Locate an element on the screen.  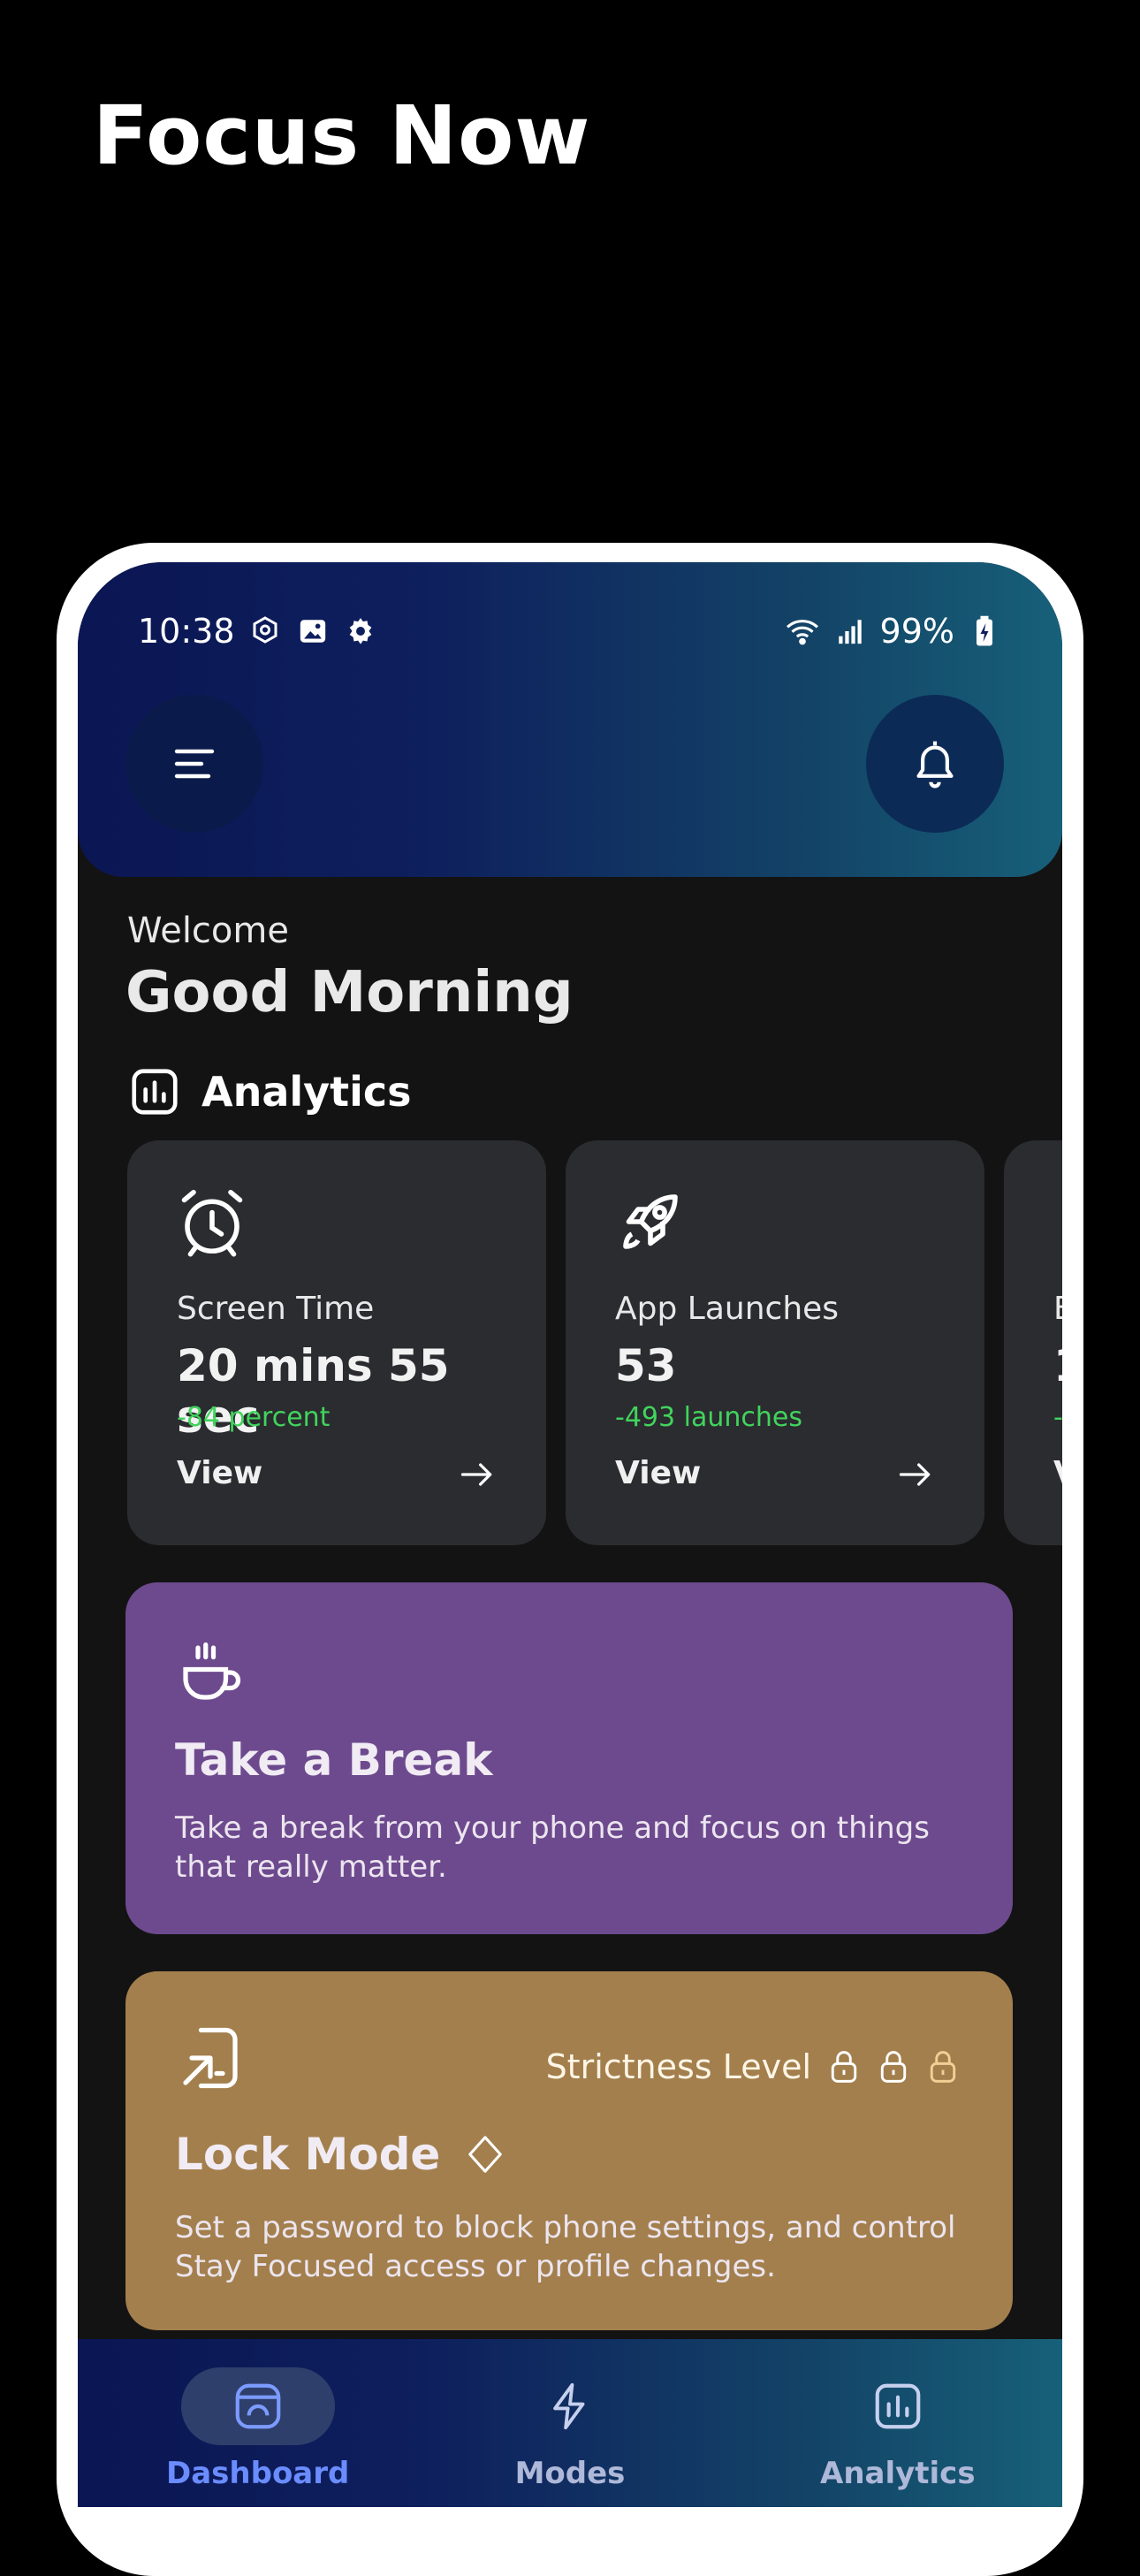
status-bar: 10:38 99% is located at coordinates (570, 631).